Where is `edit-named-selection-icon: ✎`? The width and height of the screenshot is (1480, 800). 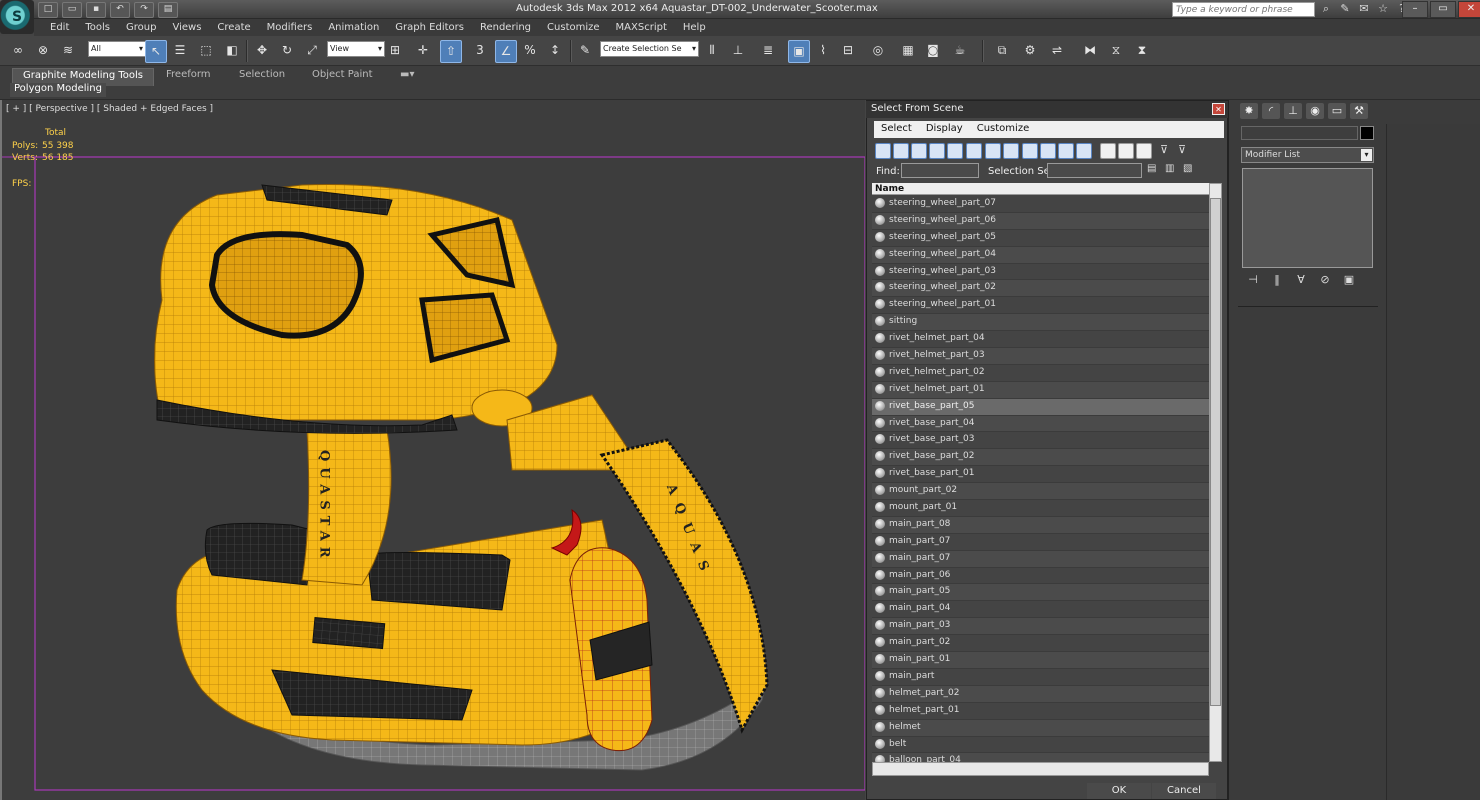
edit-named-selection-icon: ✎ is located at coordinates (585, 50).